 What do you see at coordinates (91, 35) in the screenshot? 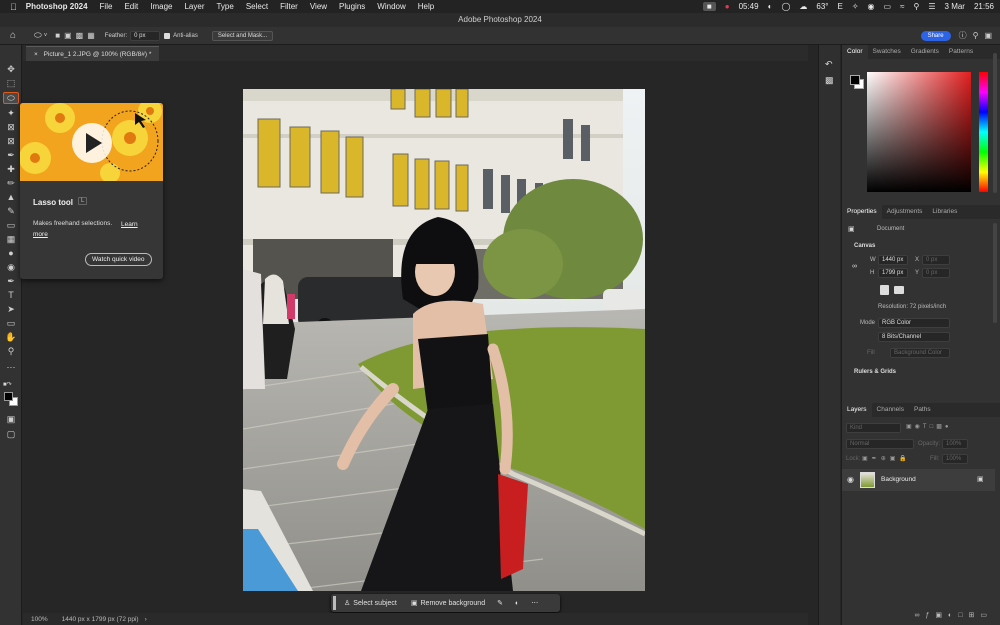
I see `intersect-selection-icon: ▦` at bounding box center [91, 35].